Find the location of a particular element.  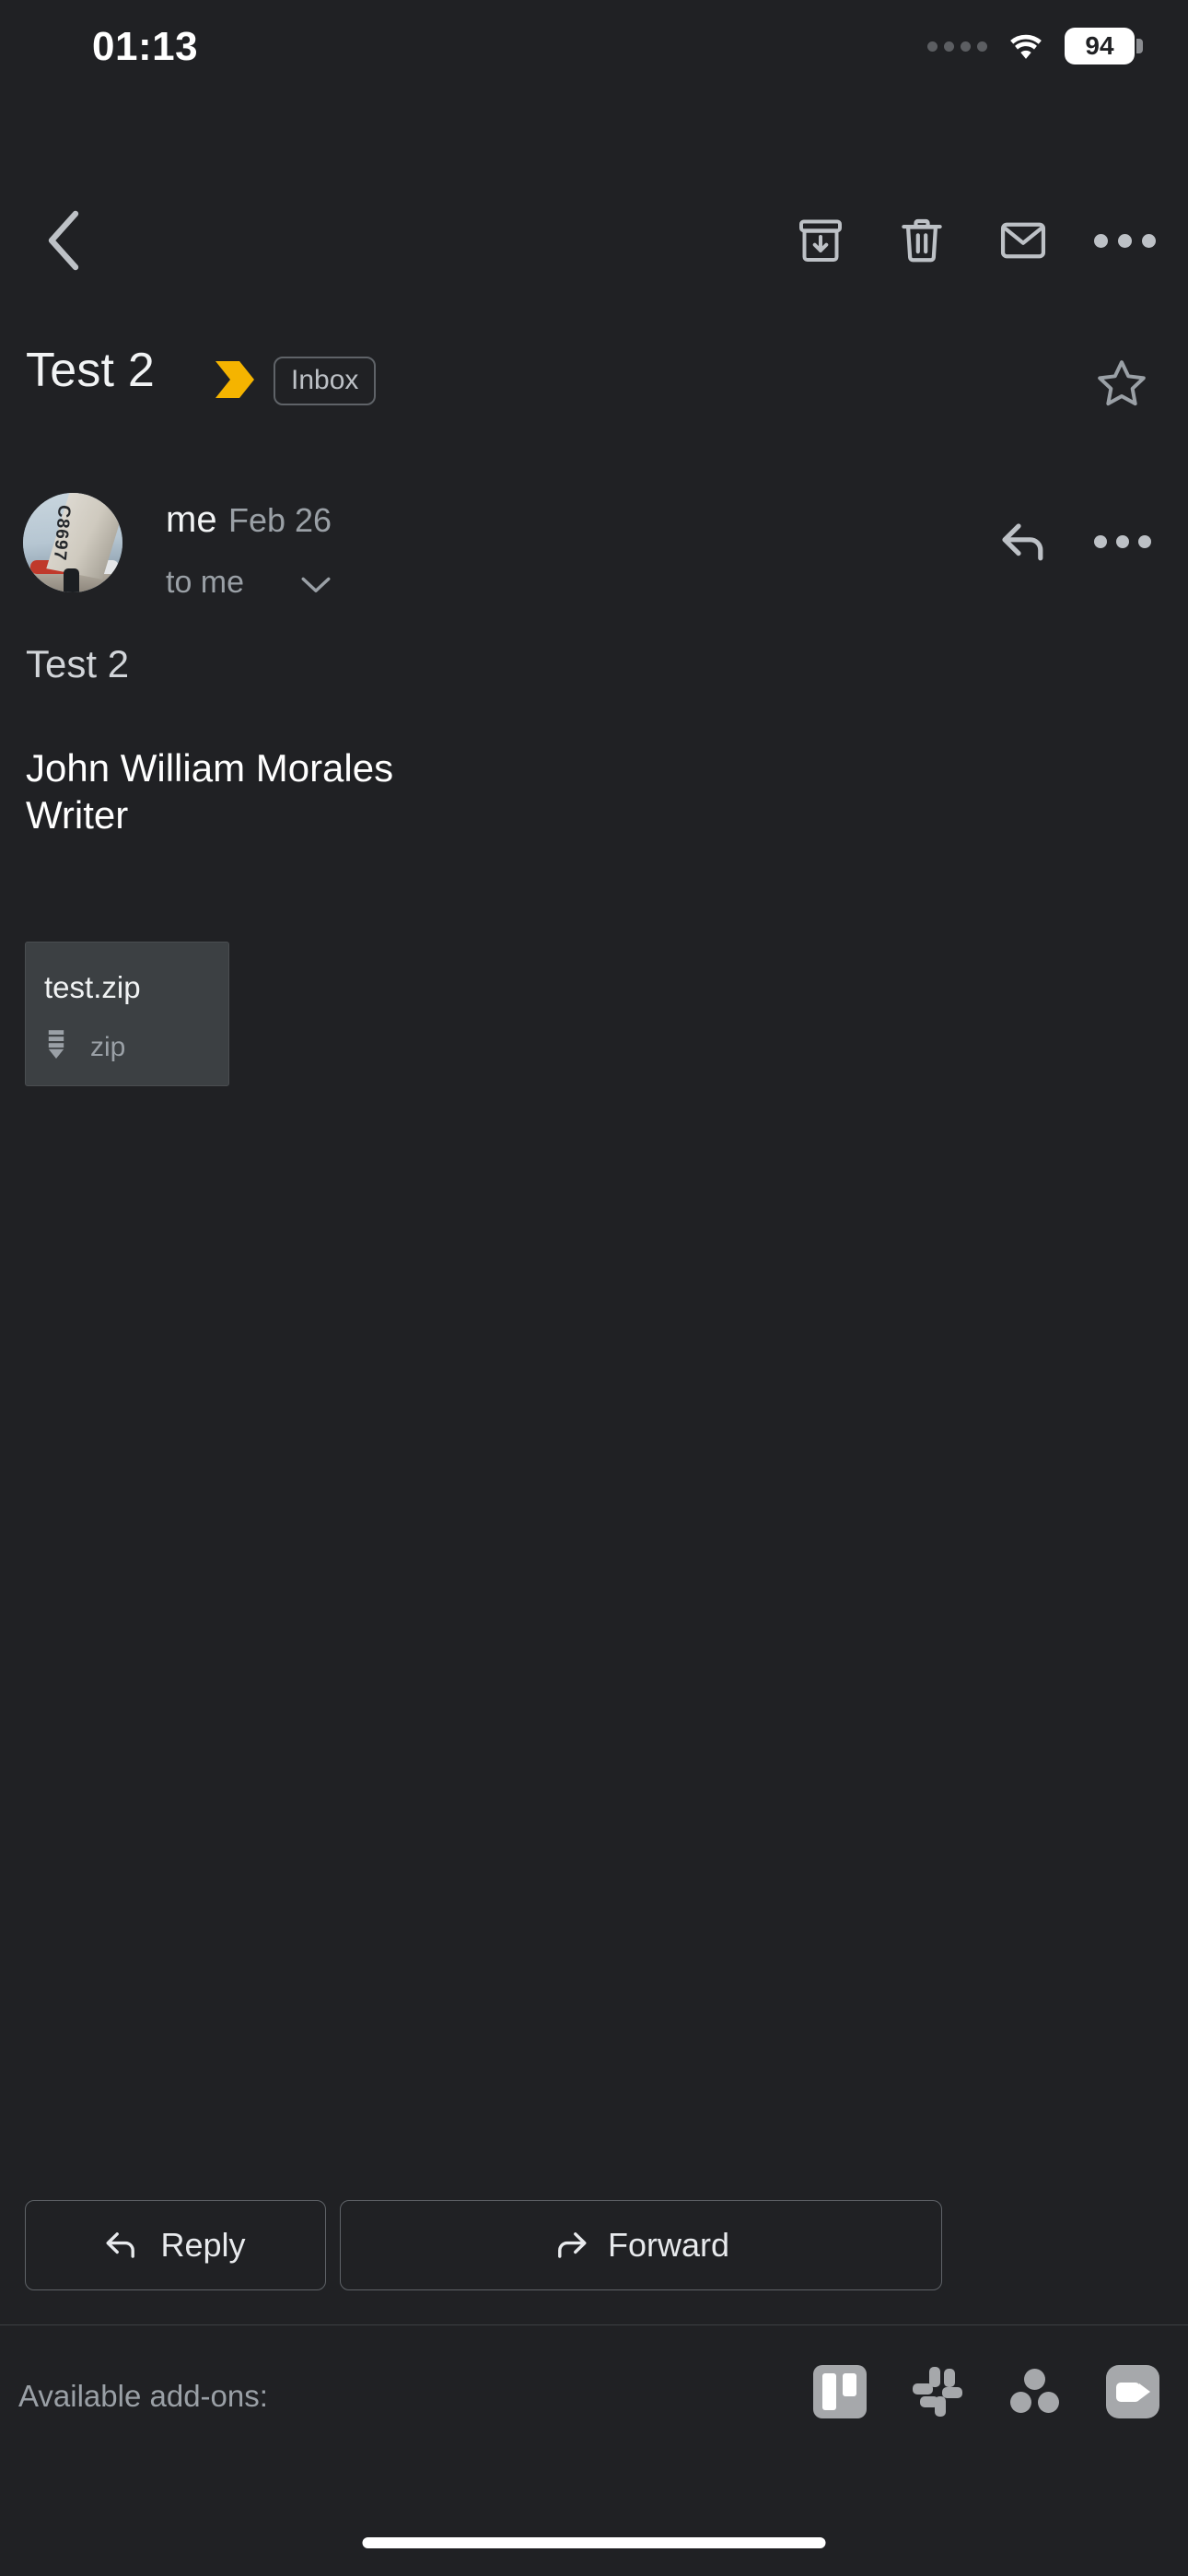

subject-row: Test 2 Inbox is located at coordinates (594, 382).